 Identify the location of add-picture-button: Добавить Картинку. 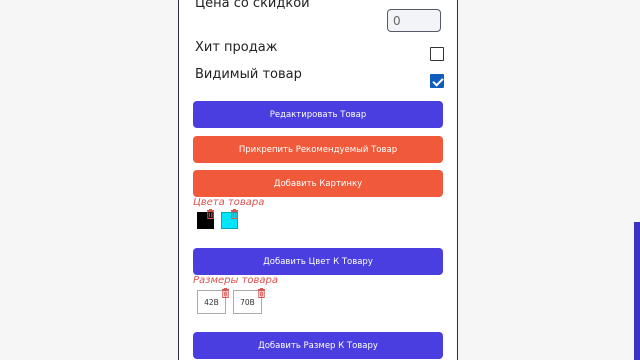
(318, 183).